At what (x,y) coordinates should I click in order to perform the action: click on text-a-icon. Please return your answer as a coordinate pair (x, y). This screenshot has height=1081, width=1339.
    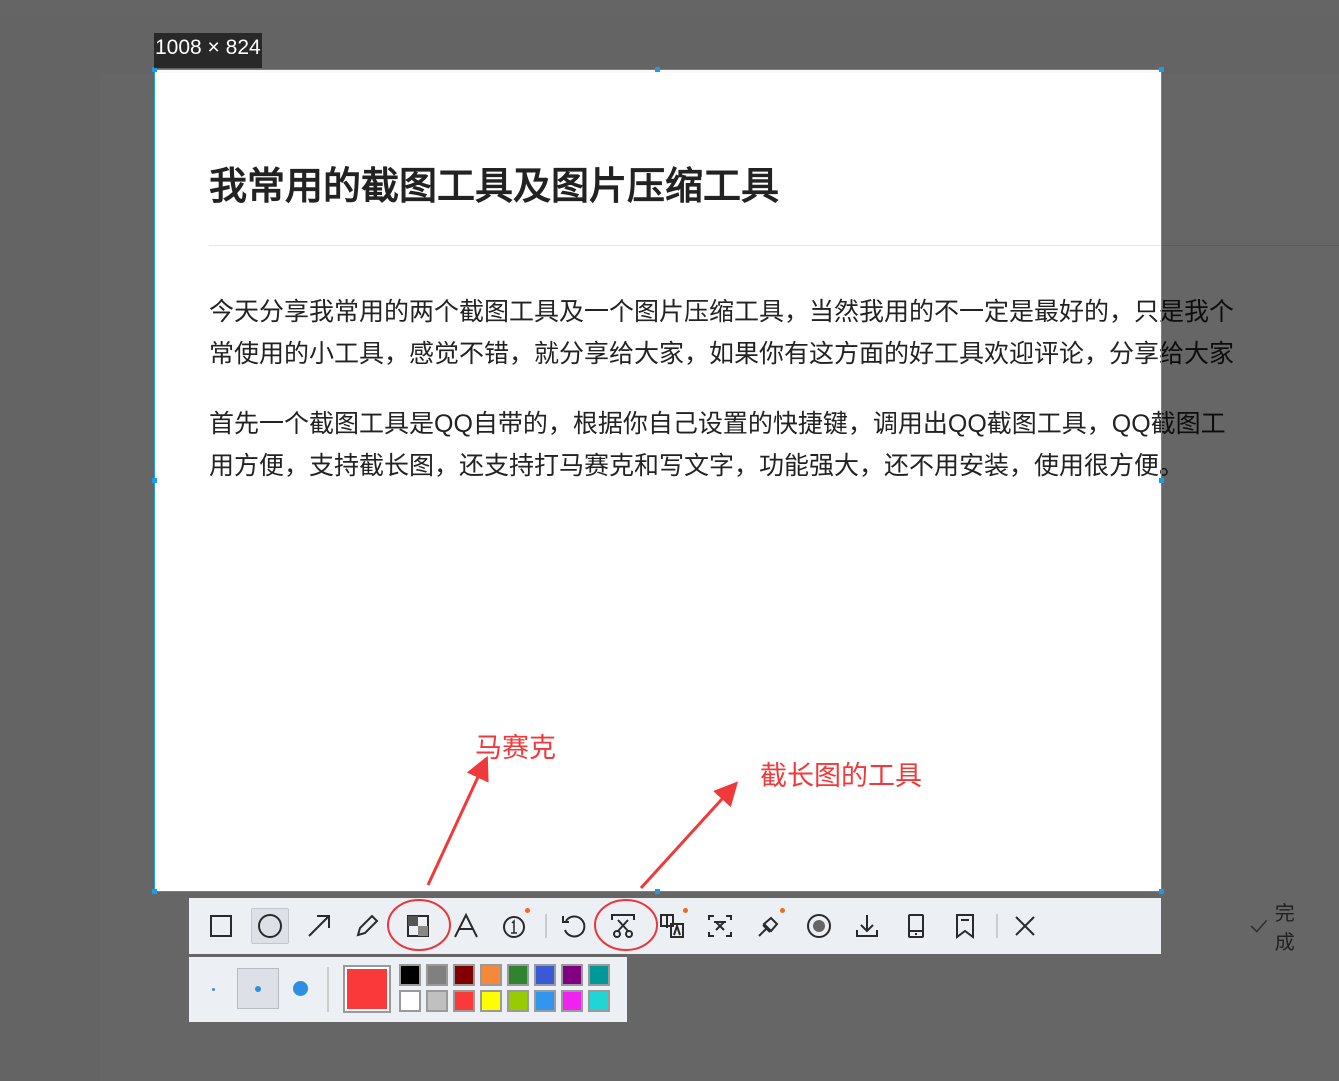
    Looking at the image, I should click on (466, 925).